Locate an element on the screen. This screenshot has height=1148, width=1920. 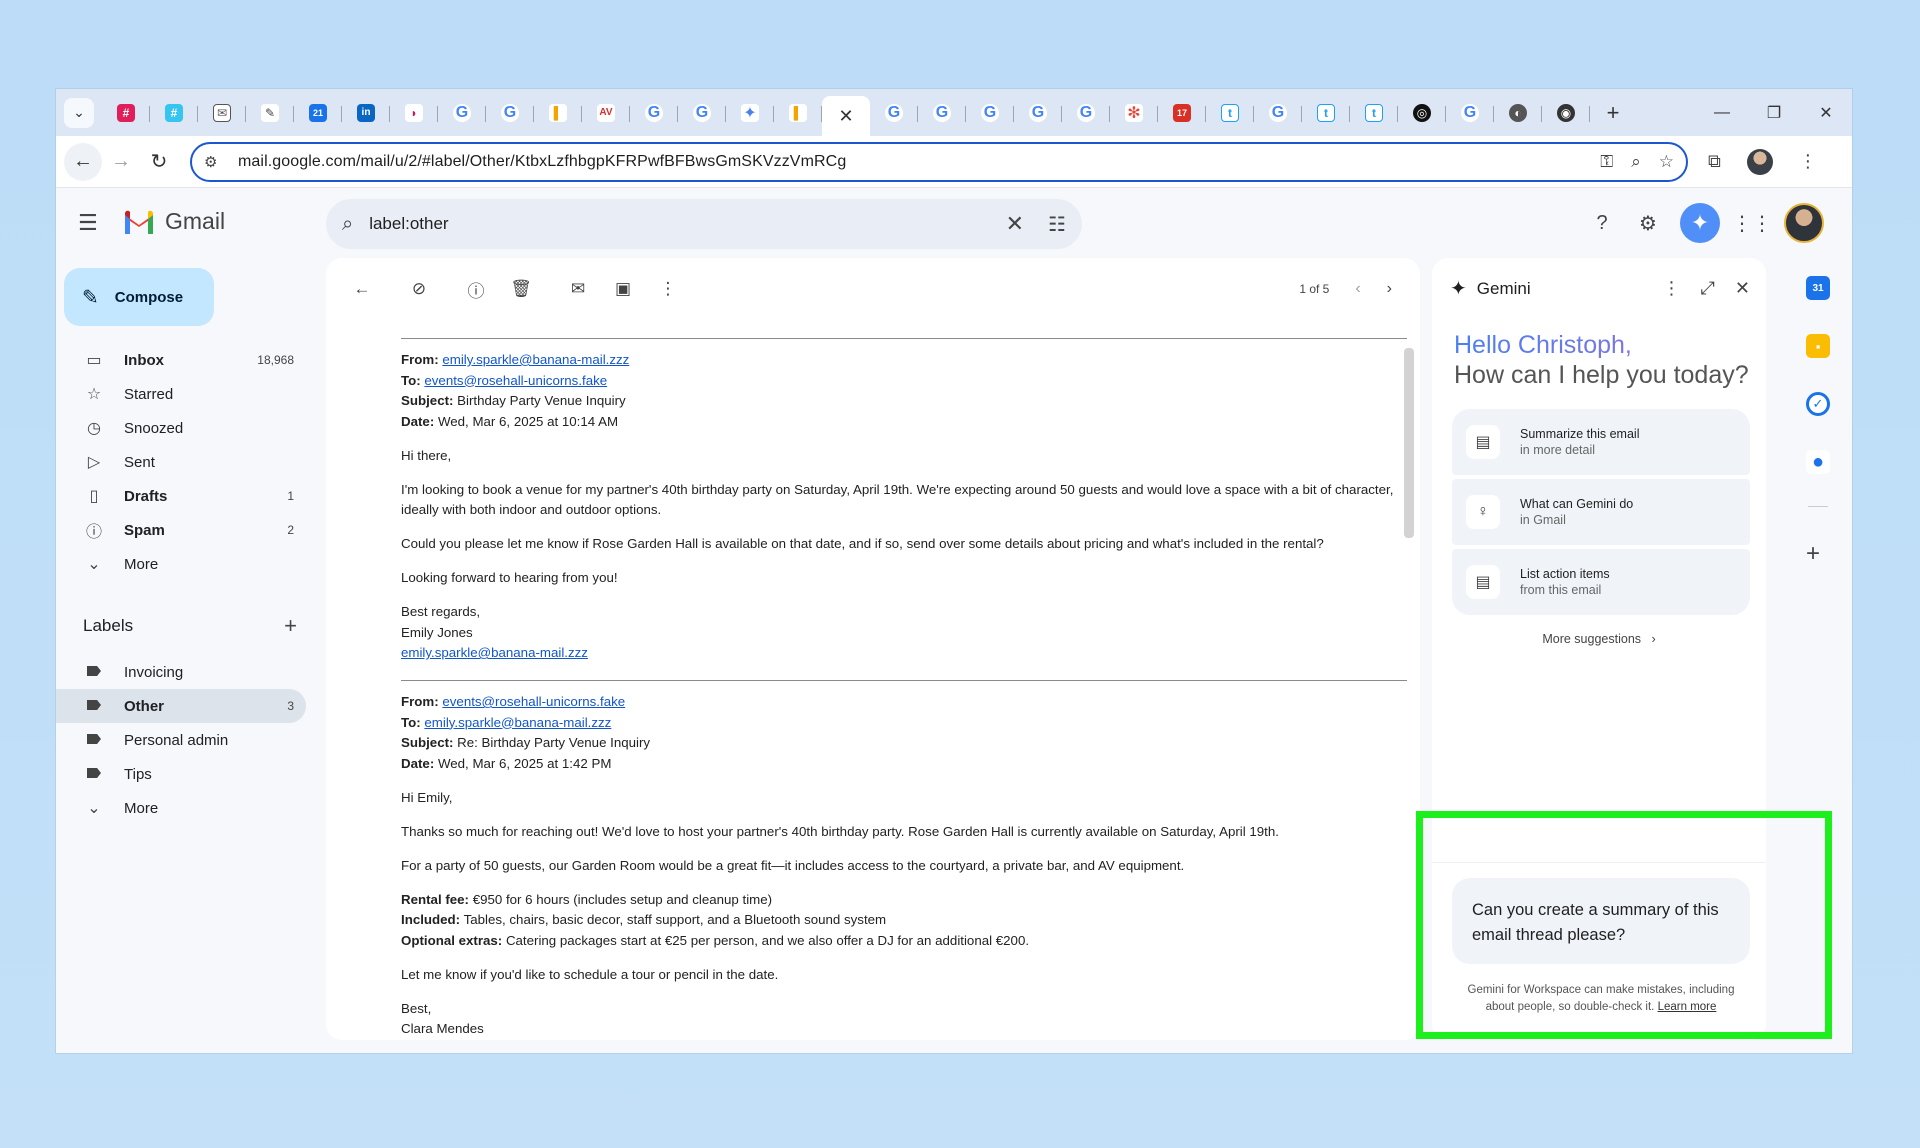
tab: 21 is located at coordinates (318, 113).